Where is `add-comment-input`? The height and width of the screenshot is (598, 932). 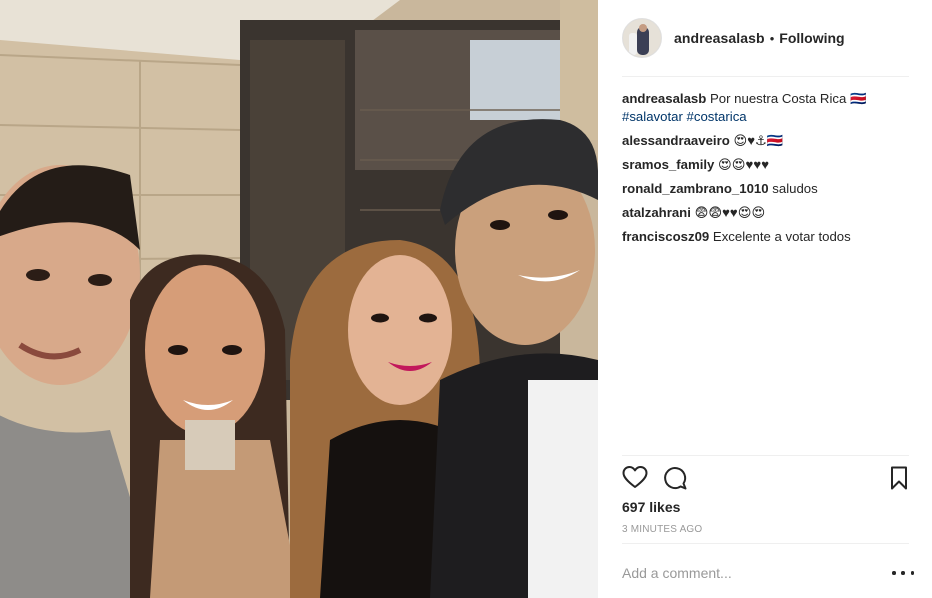
add-comment-input is located at coordinates (747, 573).